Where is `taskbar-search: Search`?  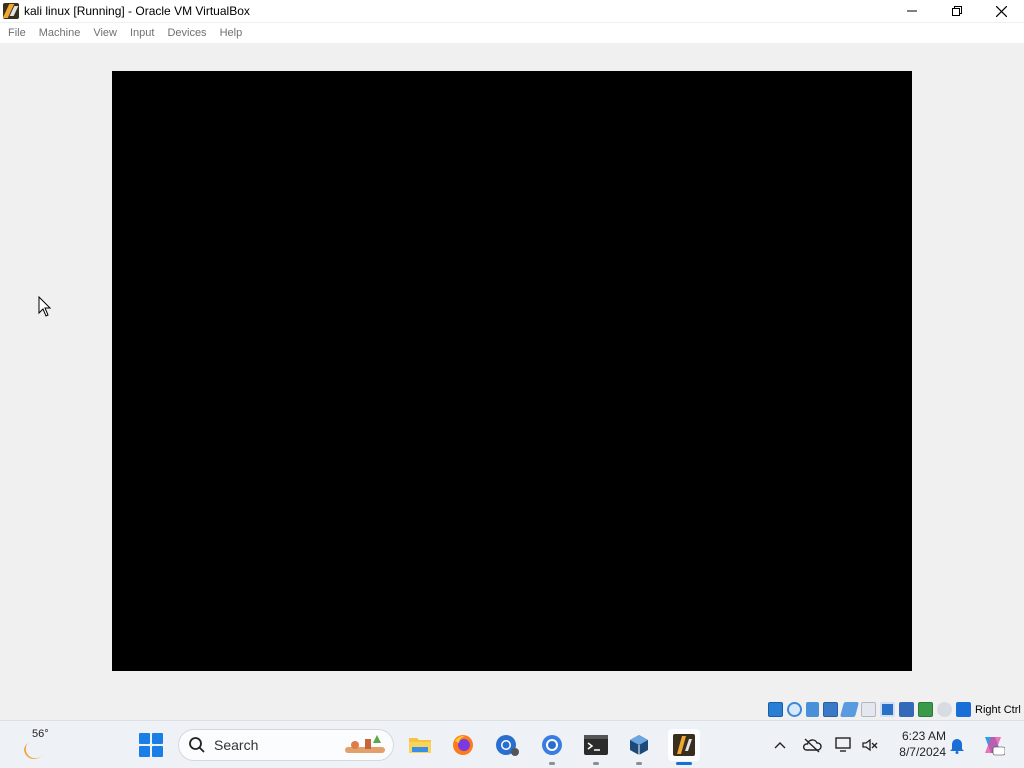 taskbar-search: Search is located at coordinates (286, 745).